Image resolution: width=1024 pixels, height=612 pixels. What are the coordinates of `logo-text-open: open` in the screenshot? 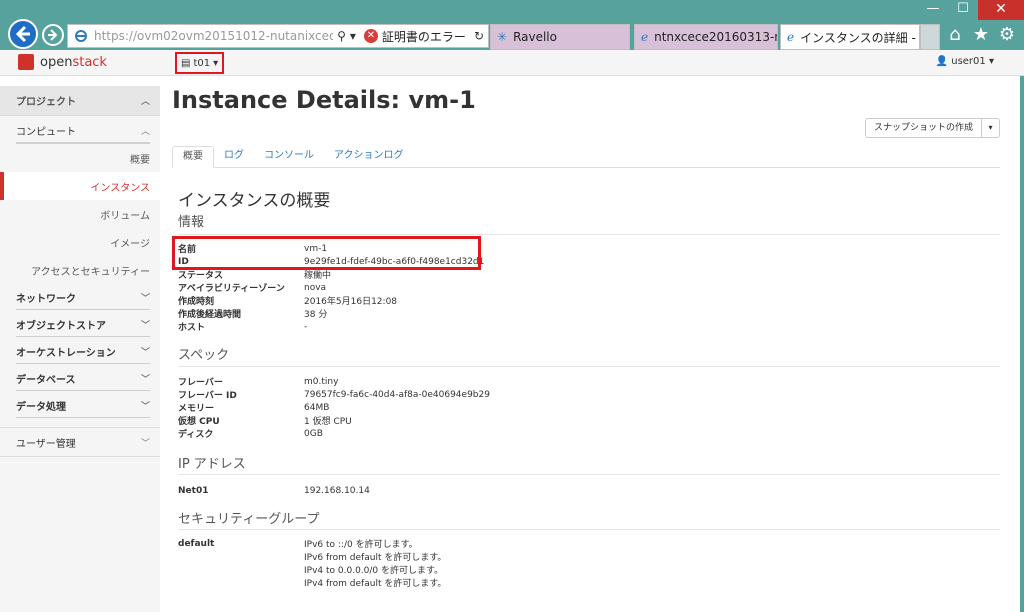 It's located at (56, 62).